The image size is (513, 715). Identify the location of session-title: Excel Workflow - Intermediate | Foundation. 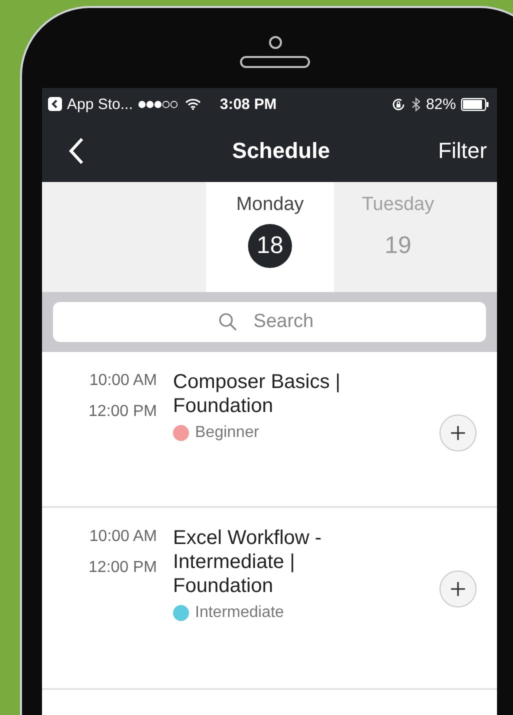
(248, 562).